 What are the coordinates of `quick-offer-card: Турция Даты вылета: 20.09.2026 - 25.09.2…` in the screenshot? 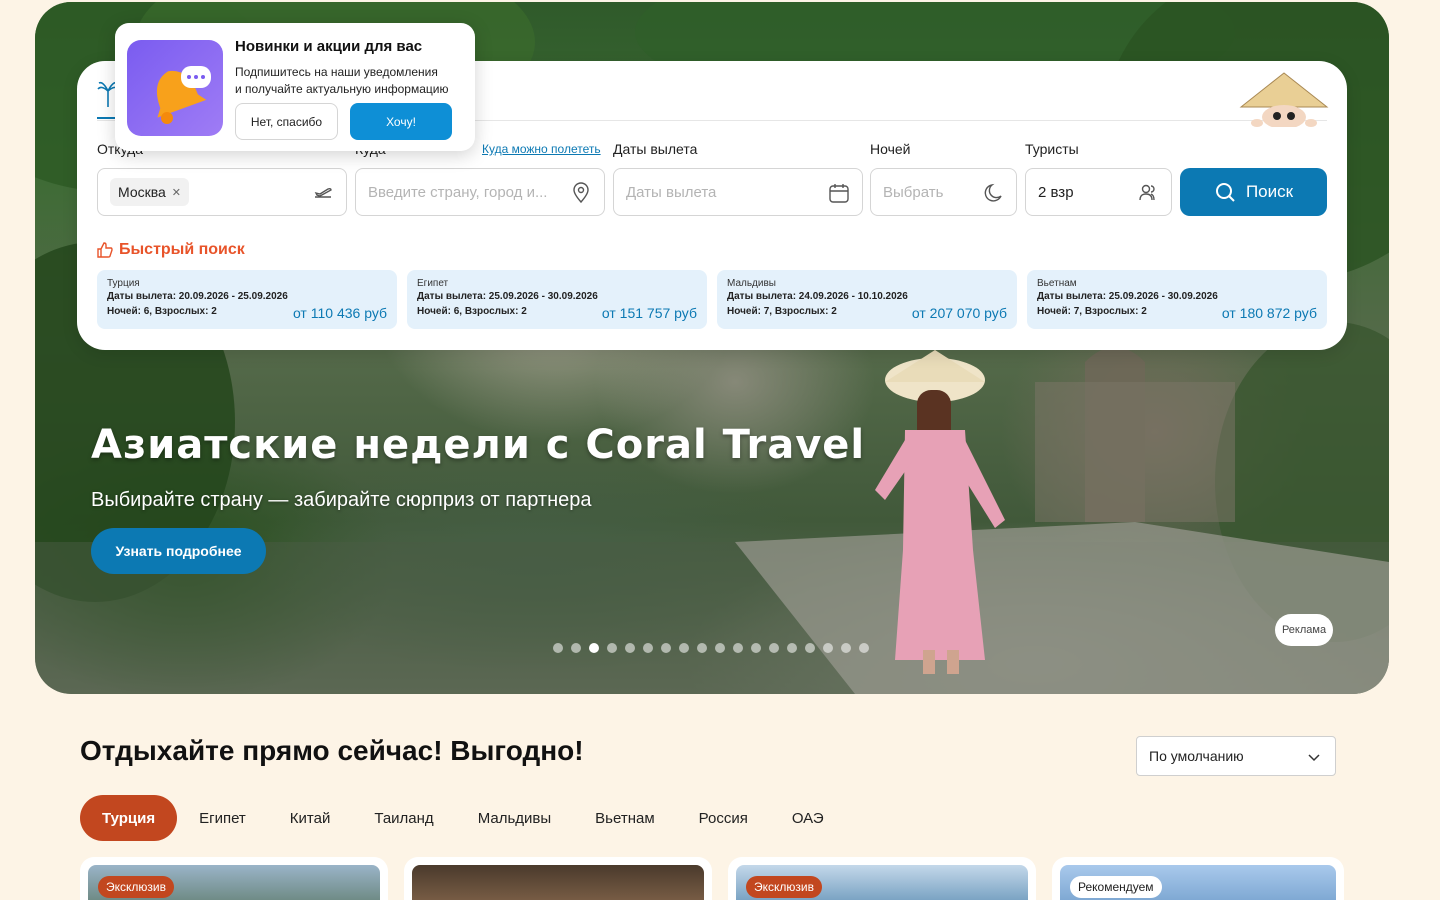 It's located at (247, 299).